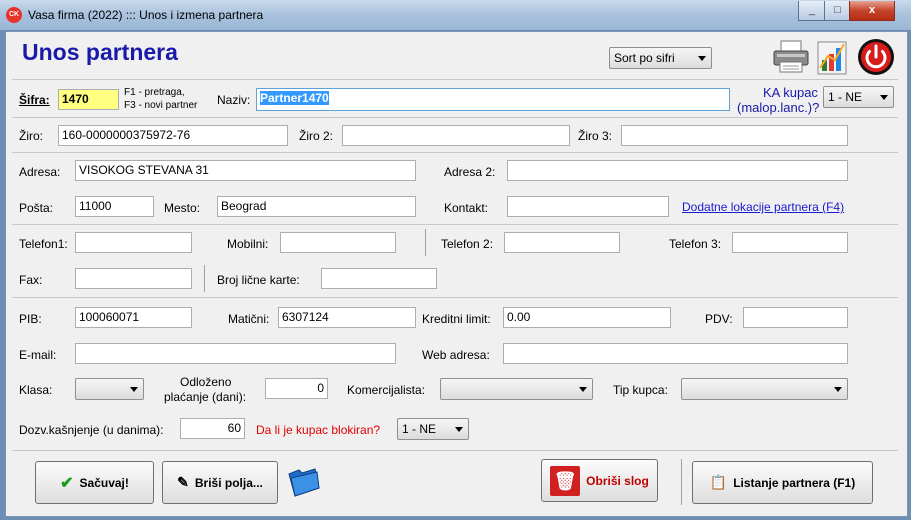  I want to click on footer-divider, so click(455, 450).